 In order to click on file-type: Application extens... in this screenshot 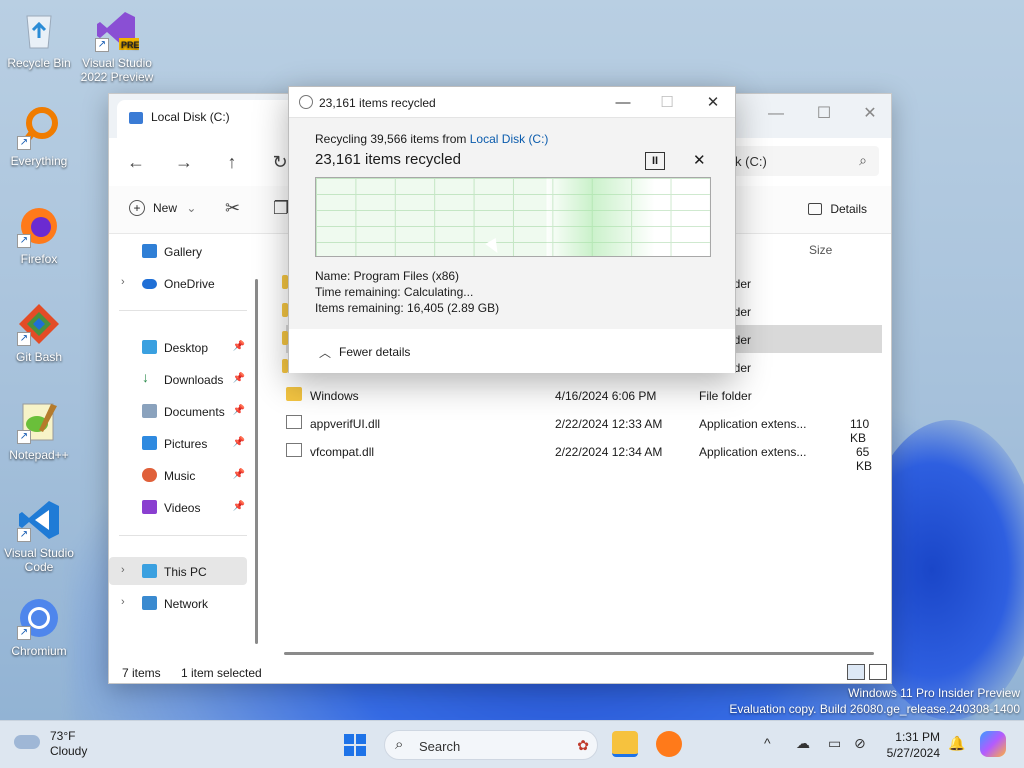, I will do `click(753, 424)`.